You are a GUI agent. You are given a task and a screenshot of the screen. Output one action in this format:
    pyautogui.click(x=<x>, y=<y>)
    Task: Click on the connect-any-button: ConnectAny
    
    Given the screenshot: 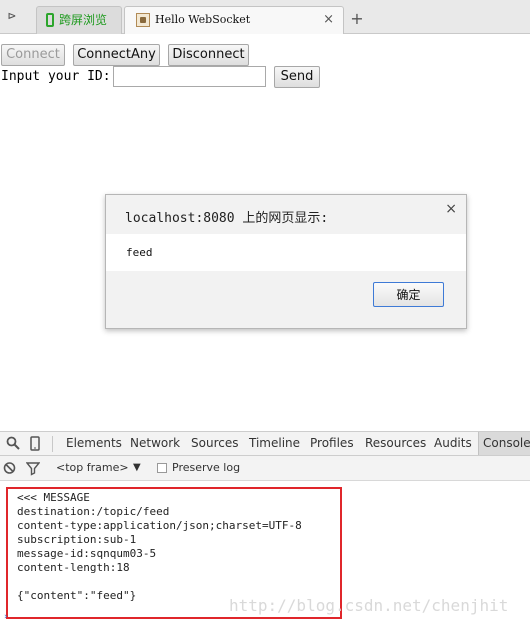 What is the action you would take?
    pyautogui.click(x=116, y=55)
    